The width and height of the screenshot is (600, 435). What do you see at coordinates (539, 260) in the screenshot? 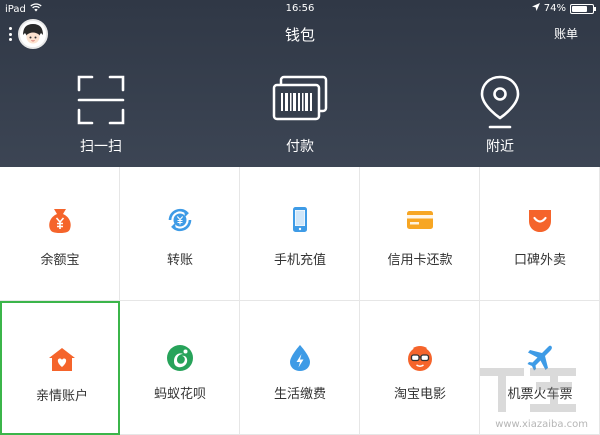
I see `service-label: 口碑外卖` at bounding box center [539, 260].